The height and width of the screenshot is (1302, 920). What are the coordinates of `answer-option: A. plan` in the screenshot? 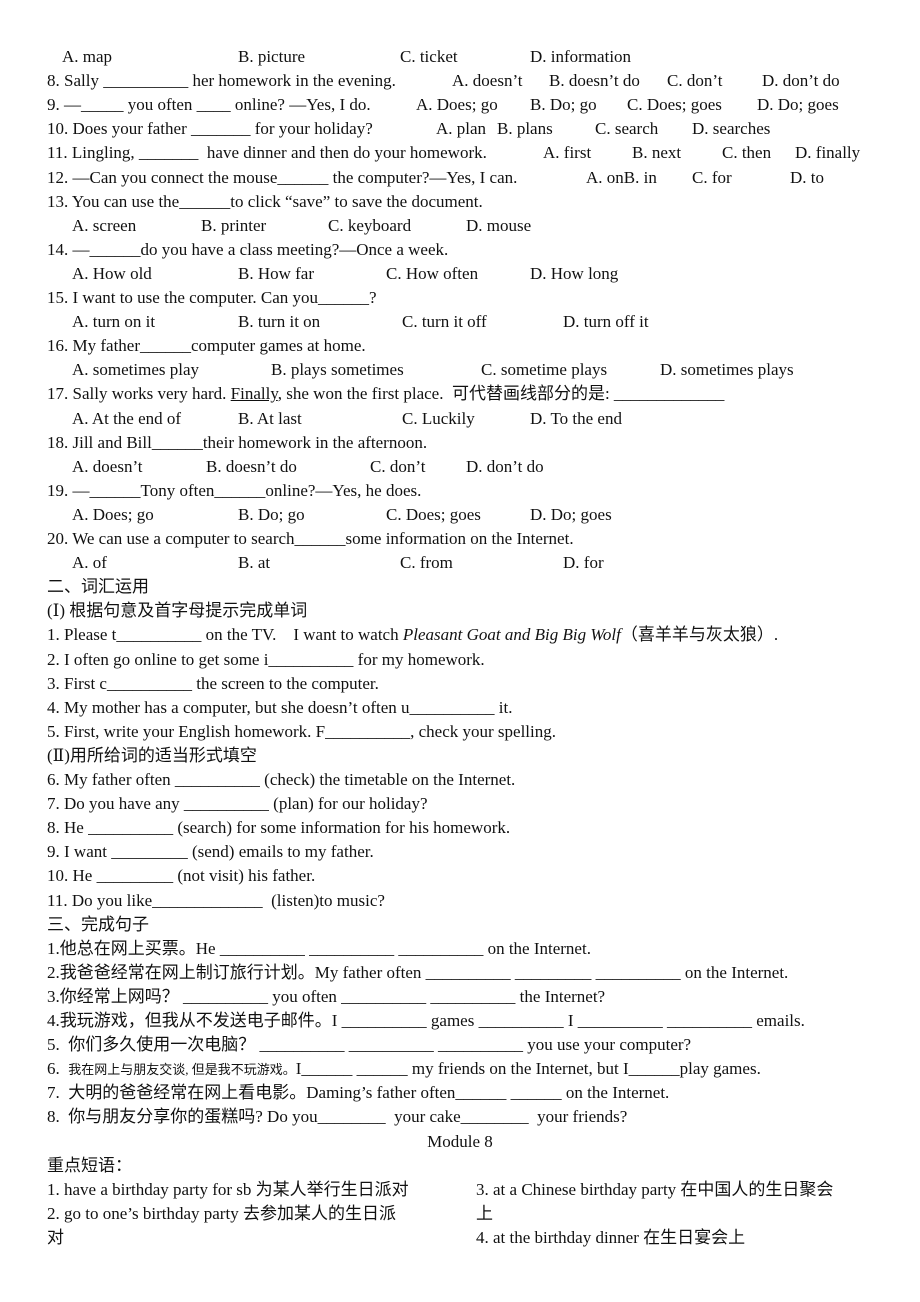 It's located at (461, 129).